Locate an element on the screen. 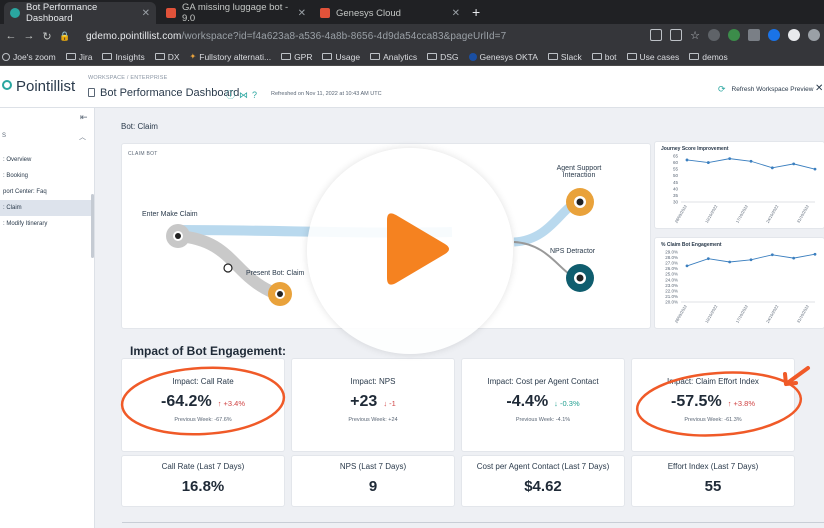  kpi-value: -4.4% is located at coordinates (527, 401).